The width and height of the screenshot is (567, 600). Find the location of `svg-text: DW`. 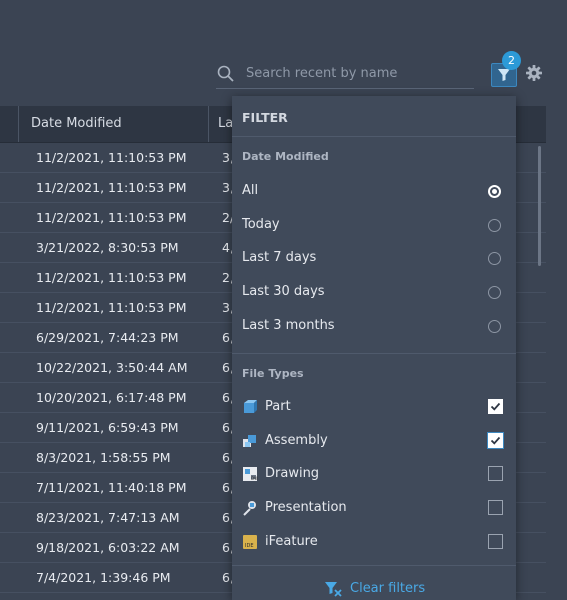

svg-text: DW is located at coordinates (254, 478).